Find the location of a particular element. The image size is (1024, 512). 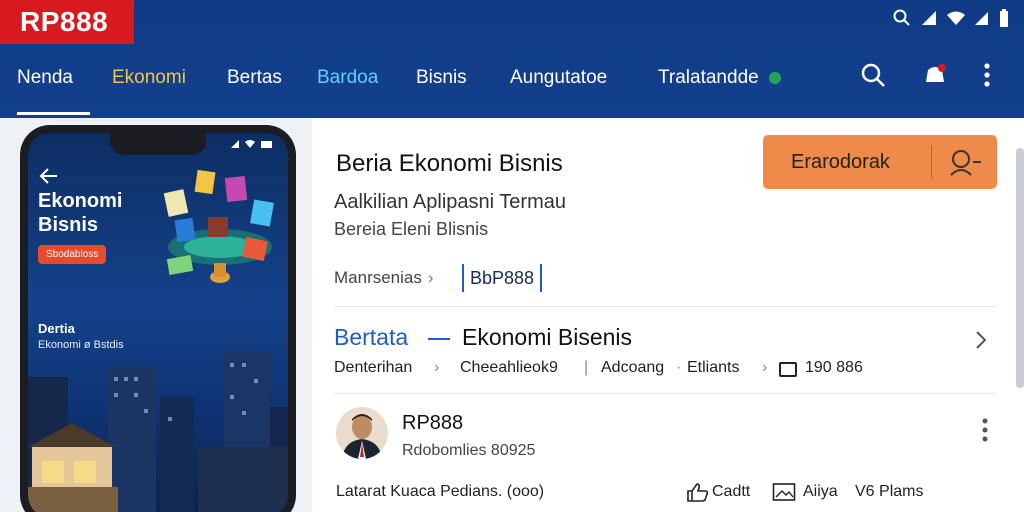

nav-item-bertas: Bertas is located at coordinates (254, 78).